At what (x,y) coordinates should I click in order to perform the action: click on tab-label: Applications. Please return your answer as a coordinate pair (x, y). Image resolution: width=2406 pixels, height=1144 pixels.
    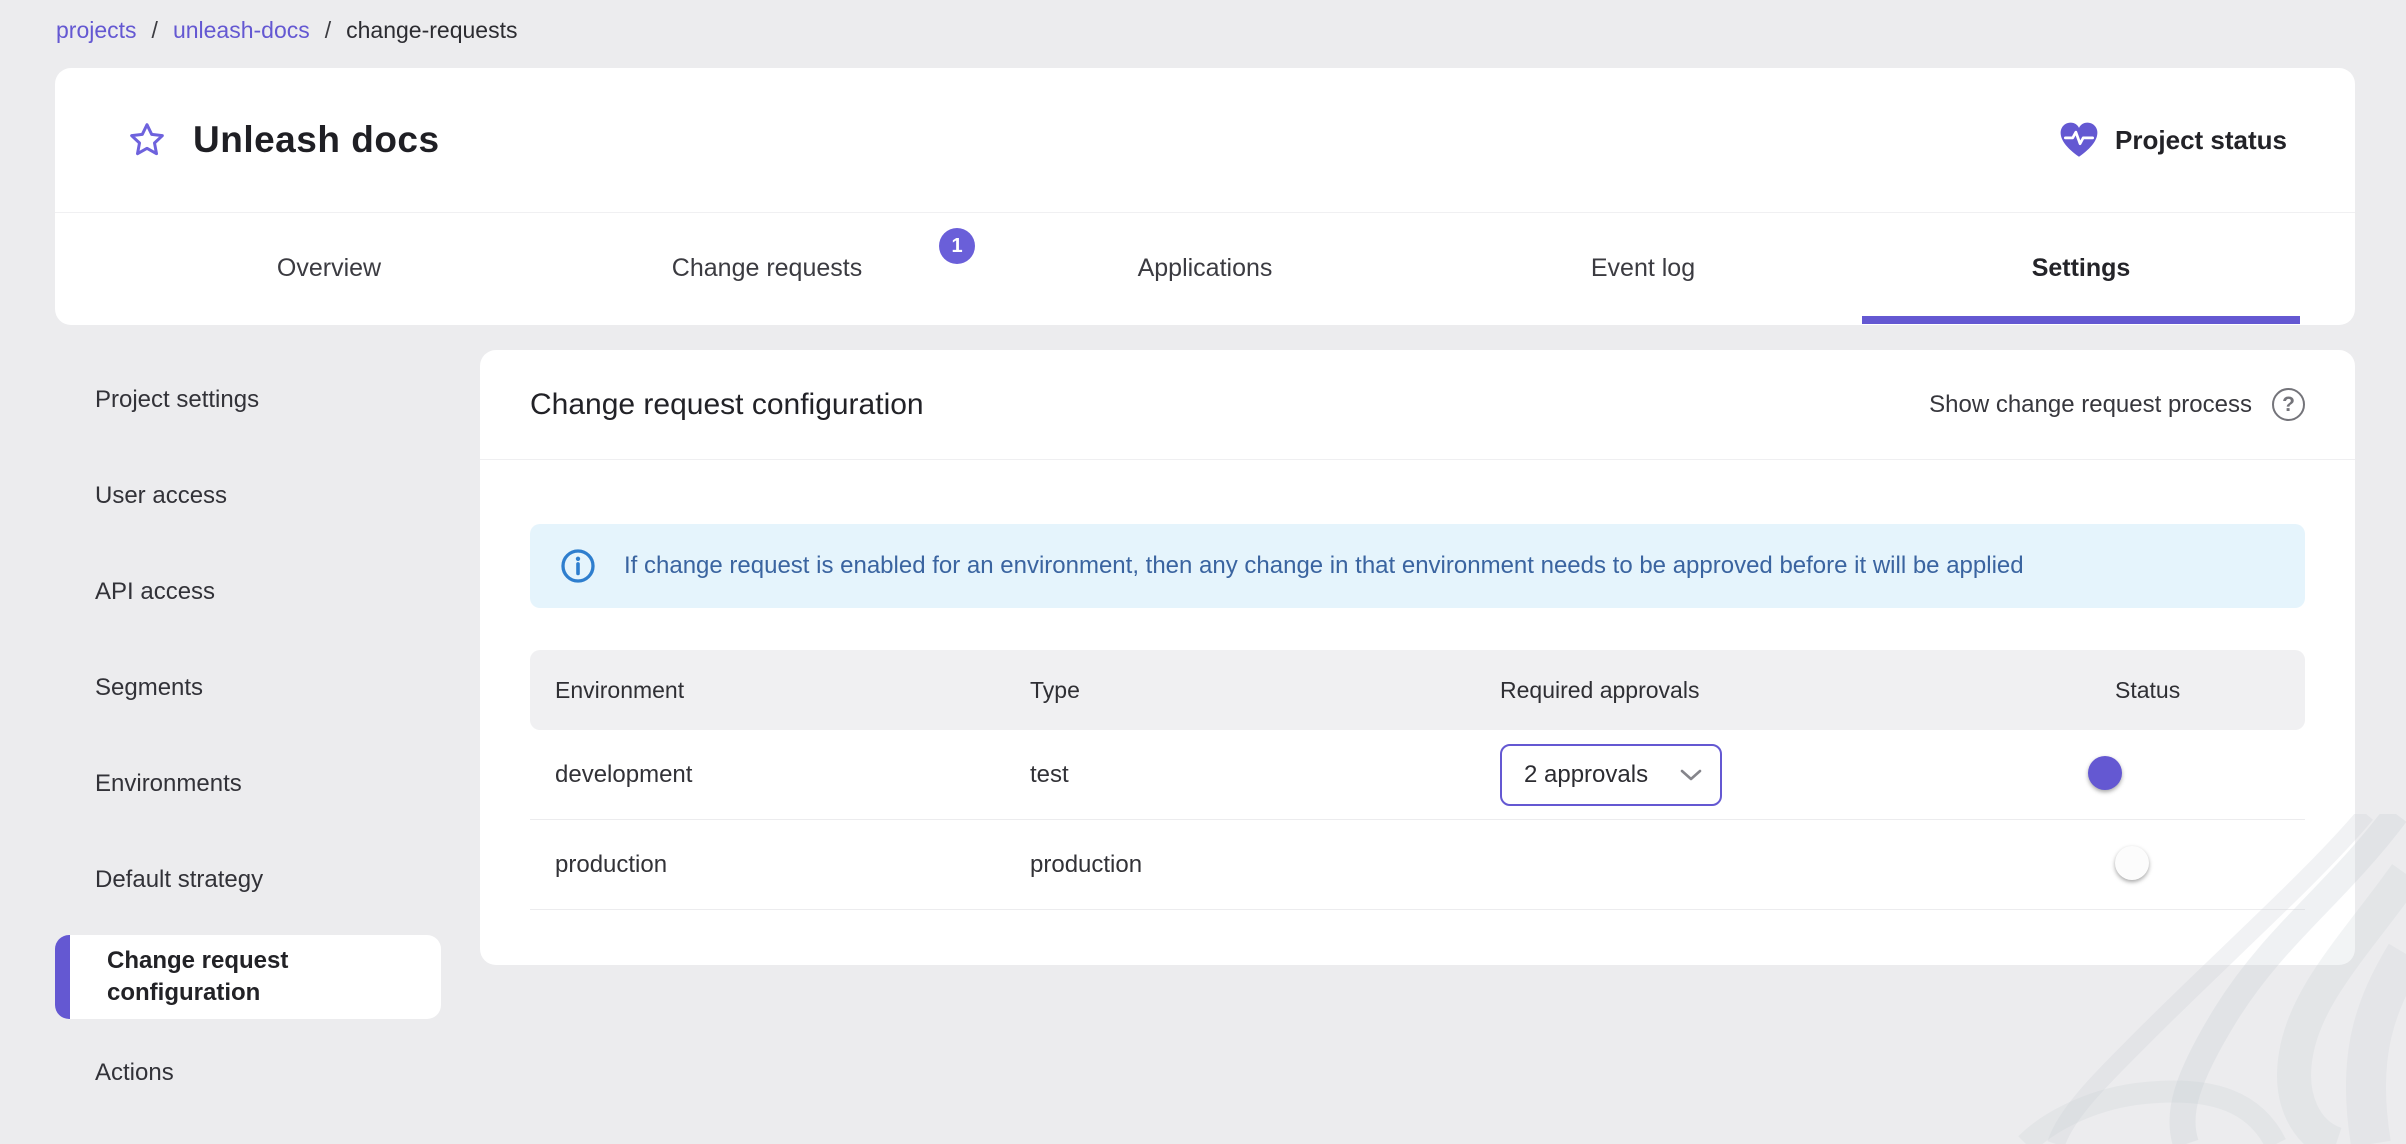
    Looking at the image, I should click on (1205, 268).